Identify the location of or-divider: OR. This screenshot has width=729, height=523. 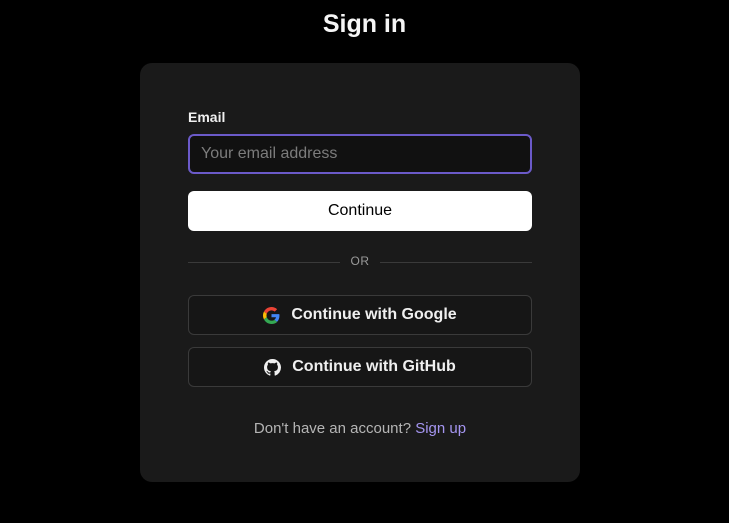
(360, 262).